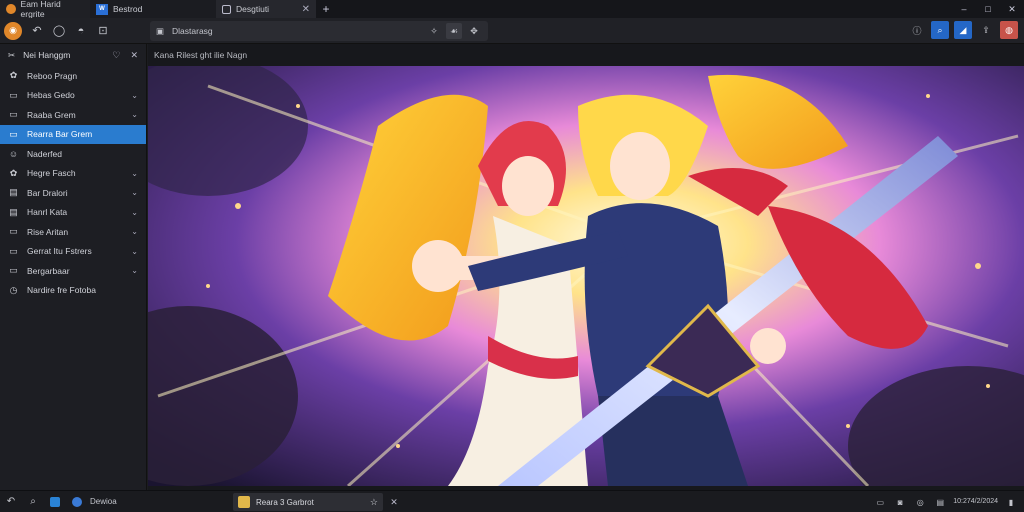 The height and width of the screenshot is (512, 1024). I want to click on sidebar-item: ◷ Nardire fre Fotoba, so click(73, 291).